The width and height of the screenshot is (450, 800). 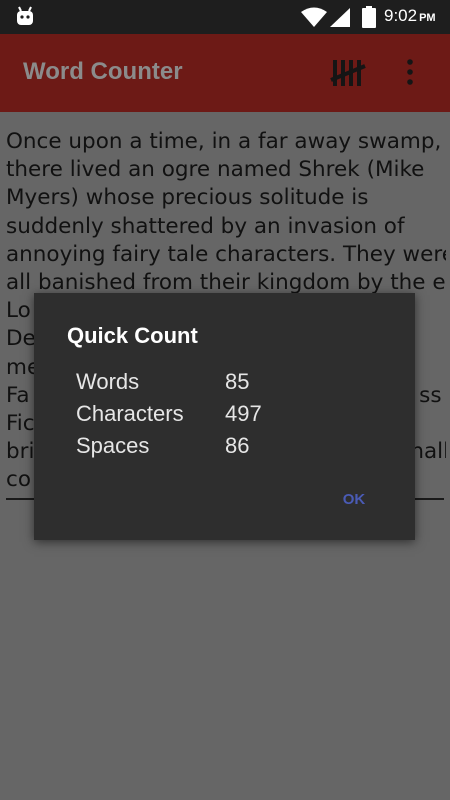 I want to click on more-vert-icon, so click(x=410, y=74).